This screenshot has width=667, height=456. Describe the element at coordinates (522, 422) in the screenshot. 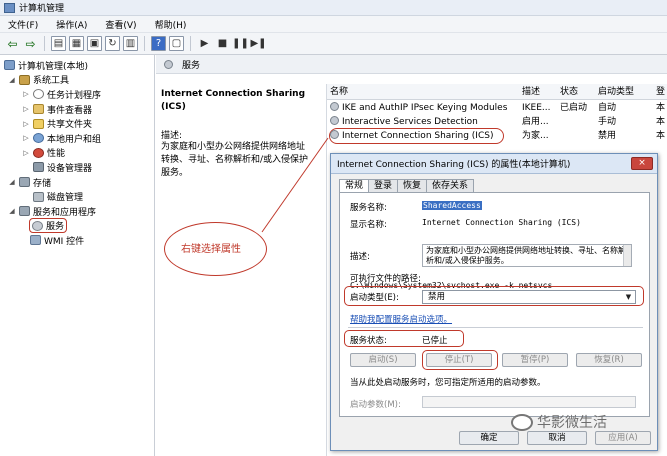

I see `wechat-logo-icon` at that location.